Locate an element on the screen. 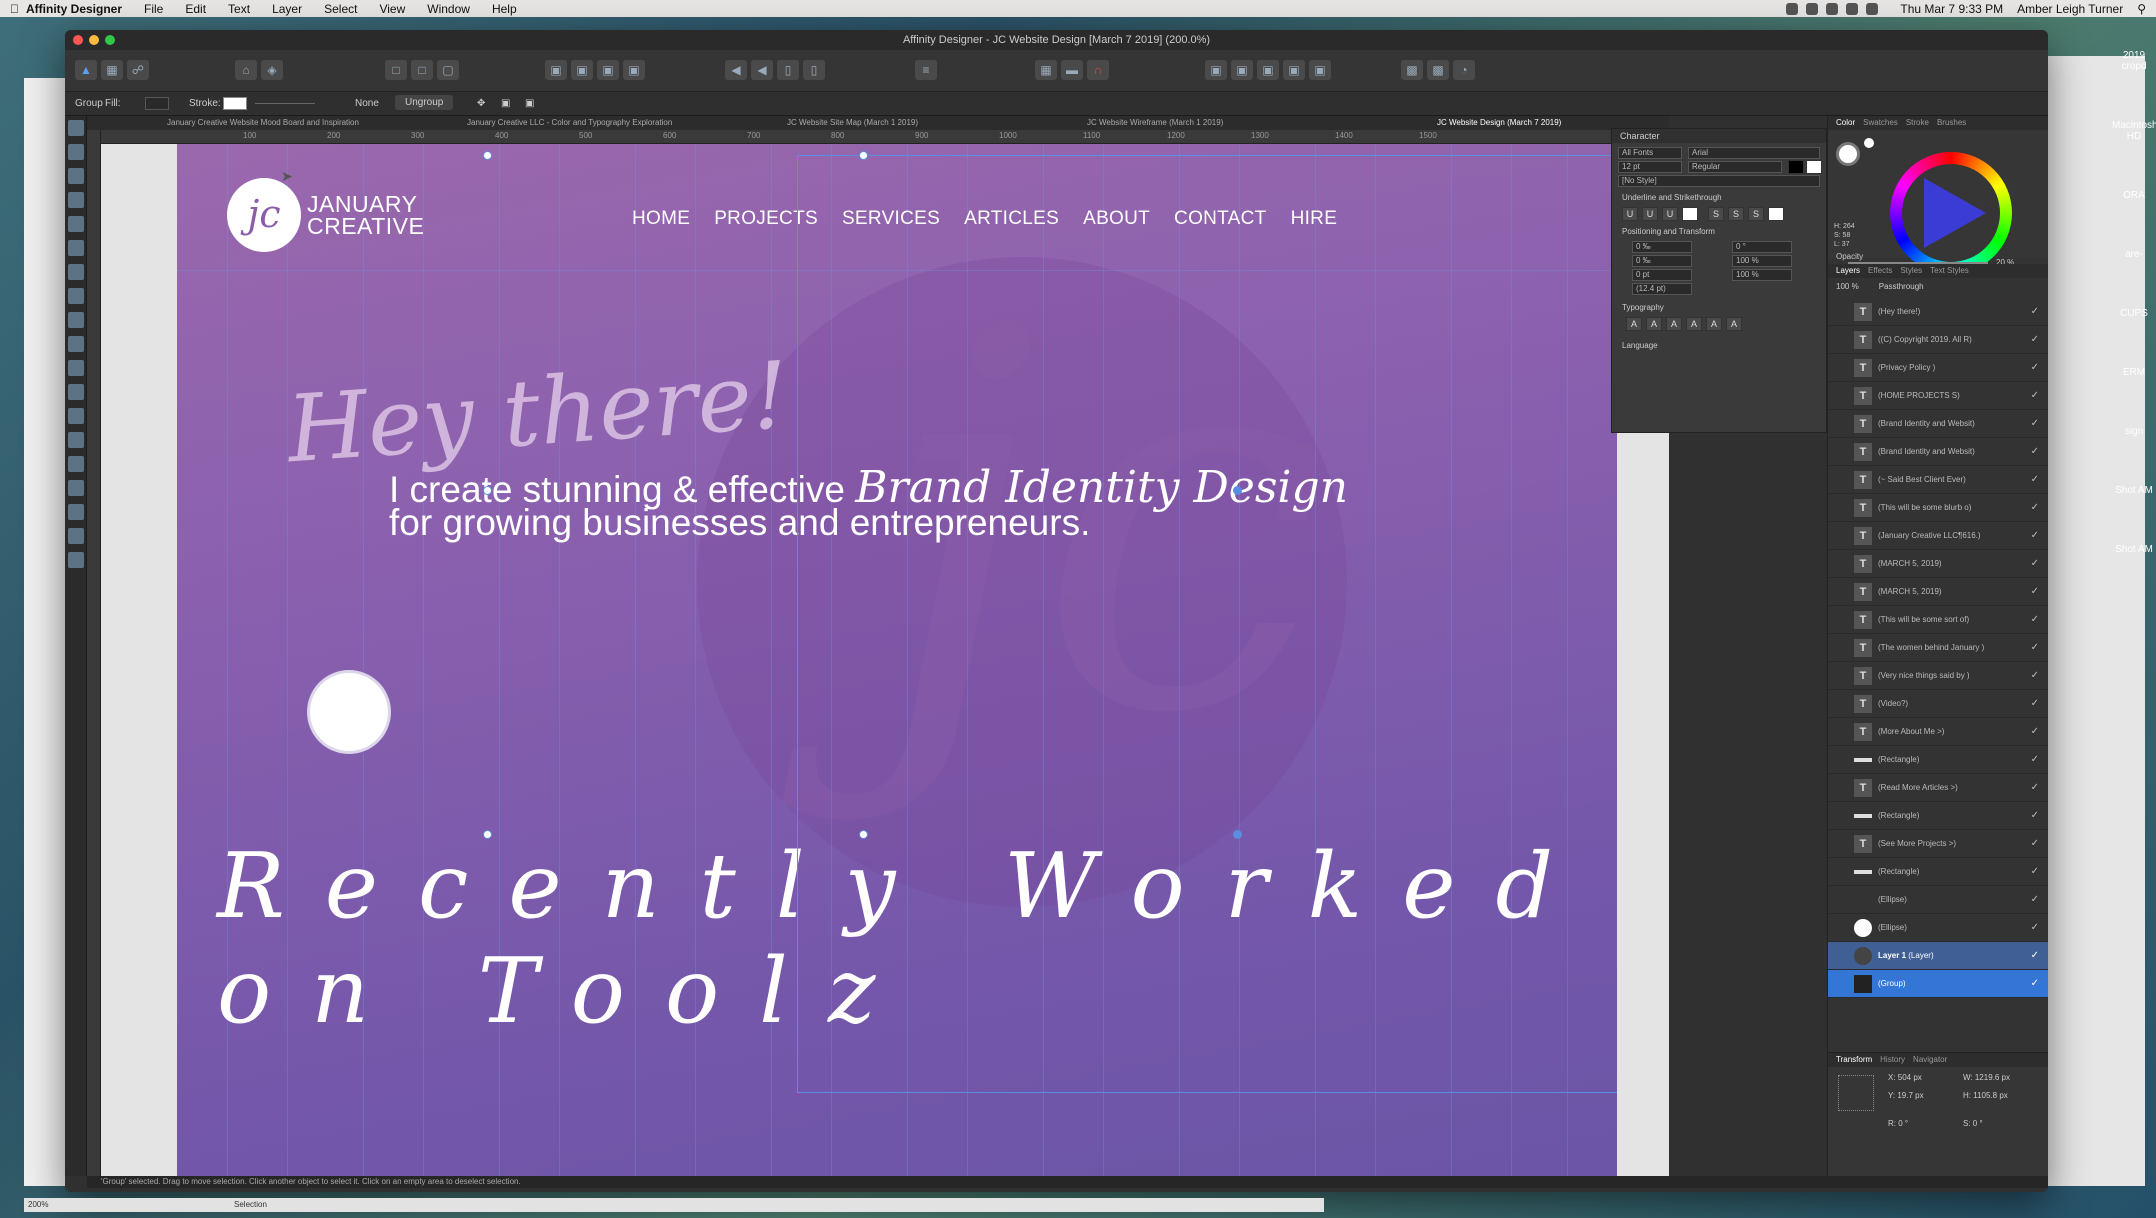 This screenshot has height=1218, width=2156. menu-text: Text is located at coordinates (239, 9).